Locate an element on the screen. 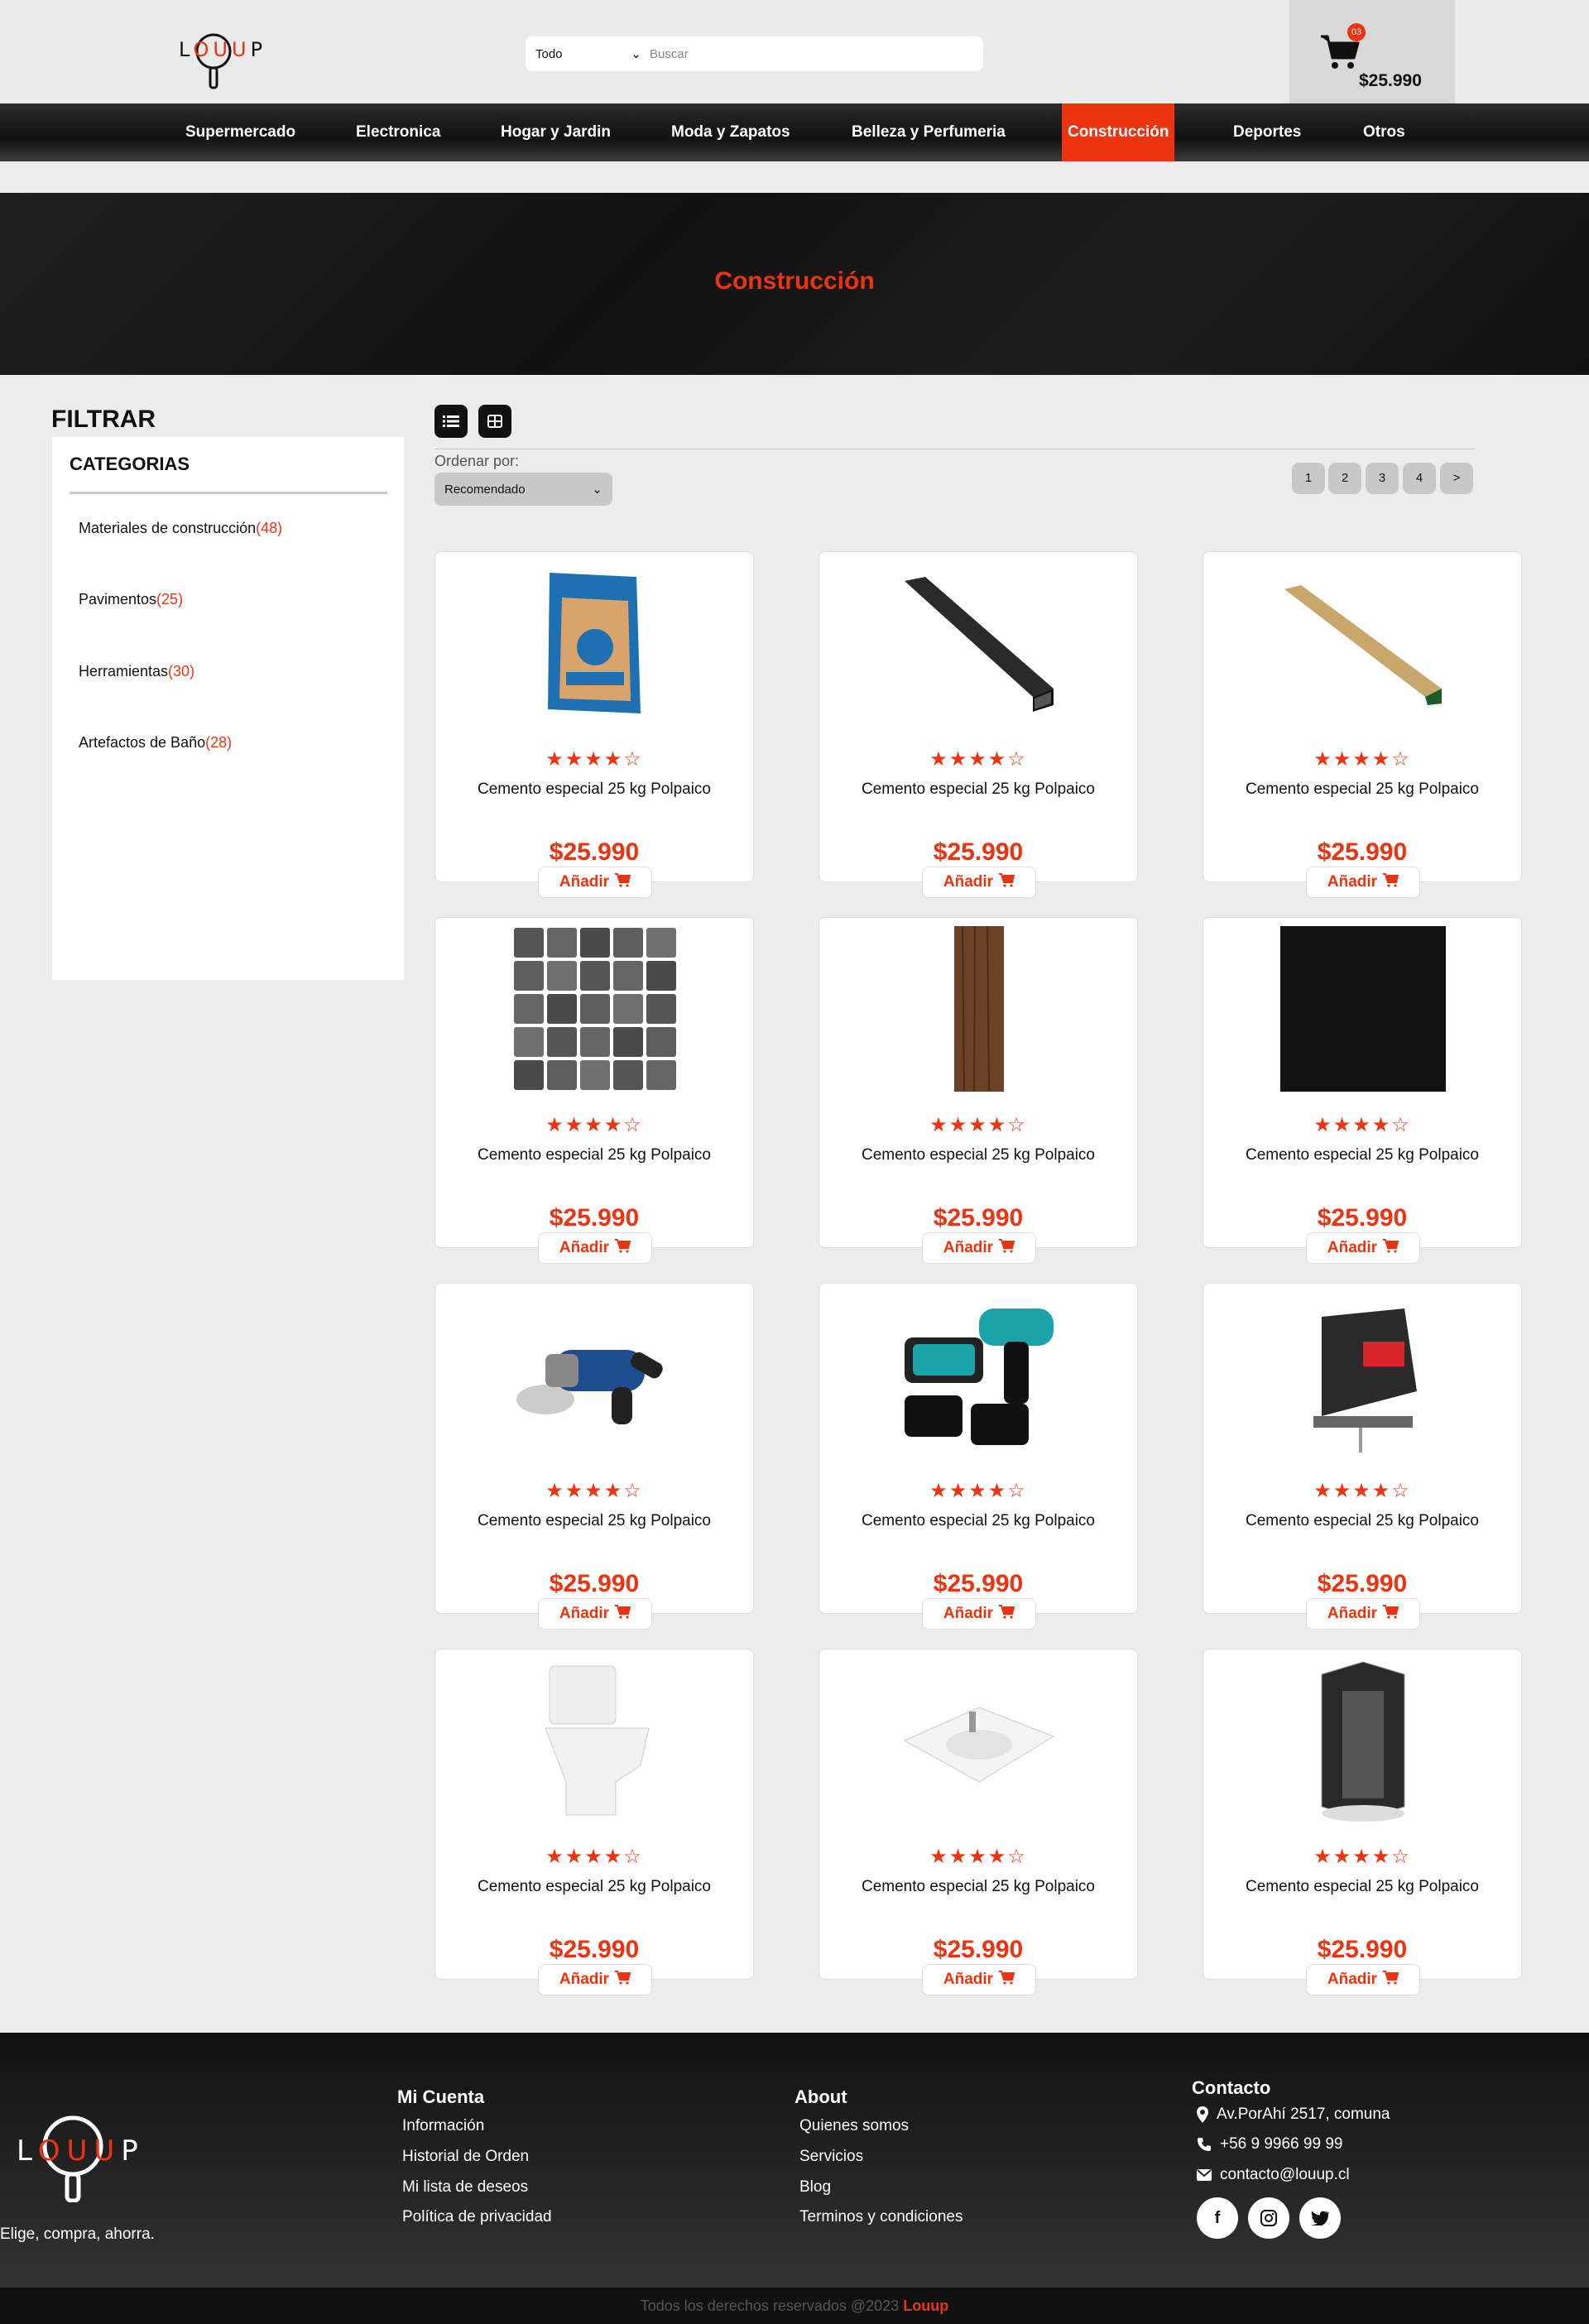 The width and height of the screenshot is (1589, 2324). instagram-button is located at coordinates (1268, 2218).